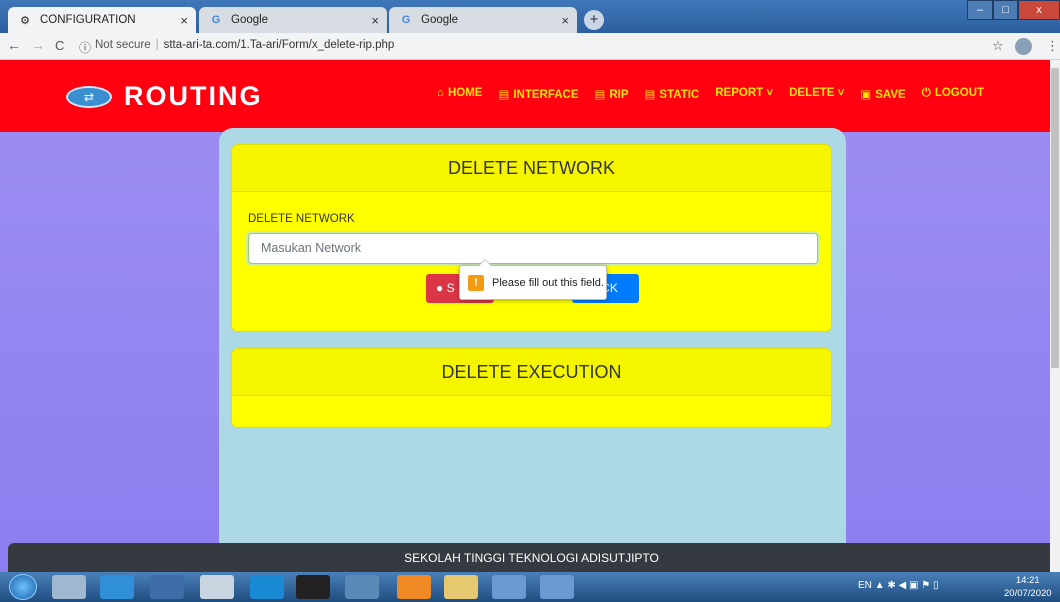 This screenshot has width=1060, height=602. What do you see at coordinates (546, 95) in the screenshot?
I see `menu-label: INTERFACE` at bounding box center [546, 95].